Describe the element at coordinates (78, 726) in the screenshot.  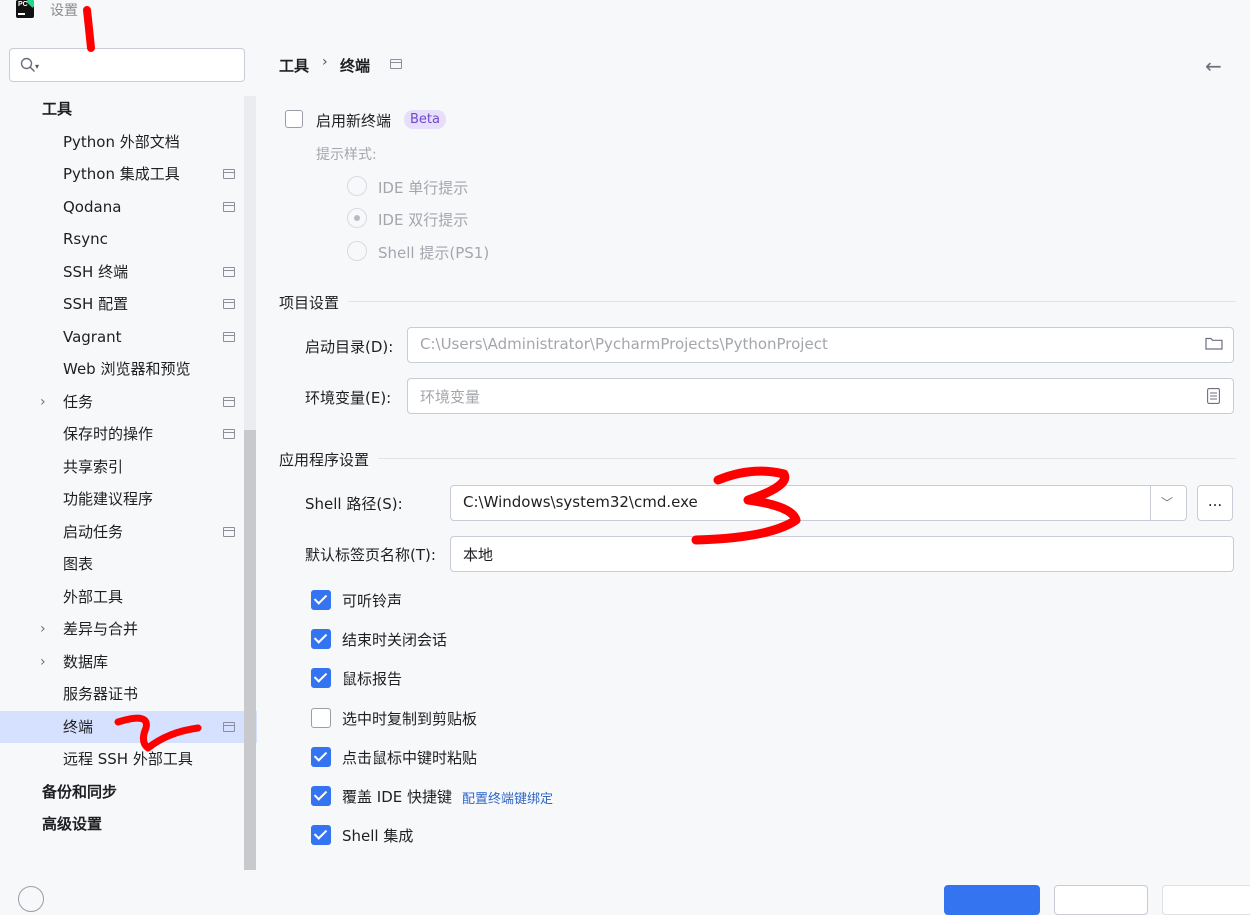
I see `sidebar-item-label: 终端` at that location.